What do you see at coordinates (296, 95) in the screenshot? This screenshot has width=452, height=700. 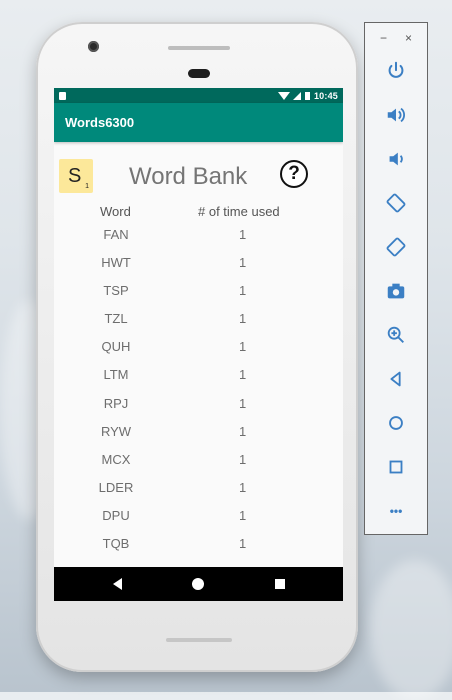 I see `signal-icon` at bounding box center [296, 95].